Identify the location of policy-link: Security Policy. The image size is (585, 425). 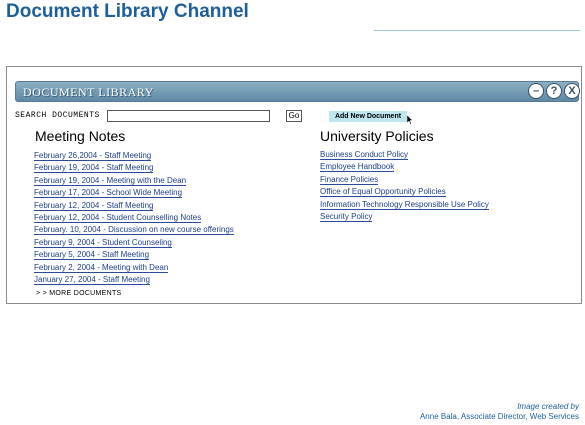
(346, 216).